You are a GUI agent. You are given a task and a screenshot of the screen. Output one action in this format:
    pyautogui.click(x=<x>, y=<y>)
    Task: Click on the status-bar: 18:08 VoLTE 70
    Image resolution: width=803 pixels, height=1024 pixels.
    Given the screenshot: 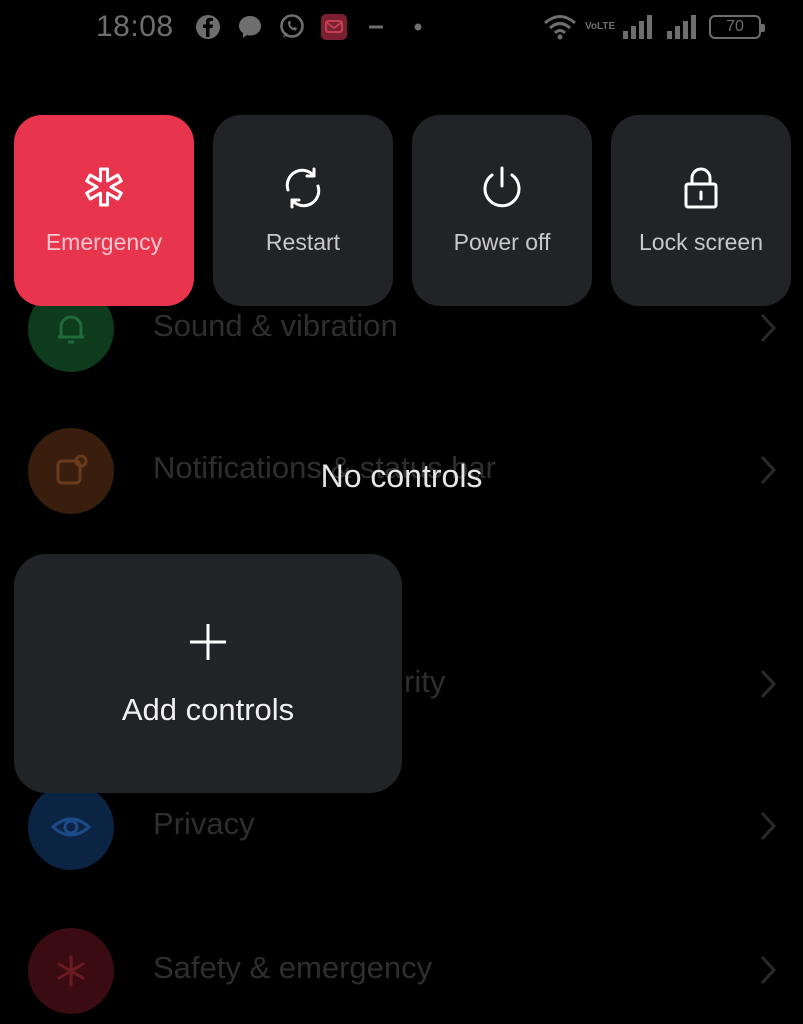 What is the action you would take?
    pyautogui.click(x=401, y=28)
    